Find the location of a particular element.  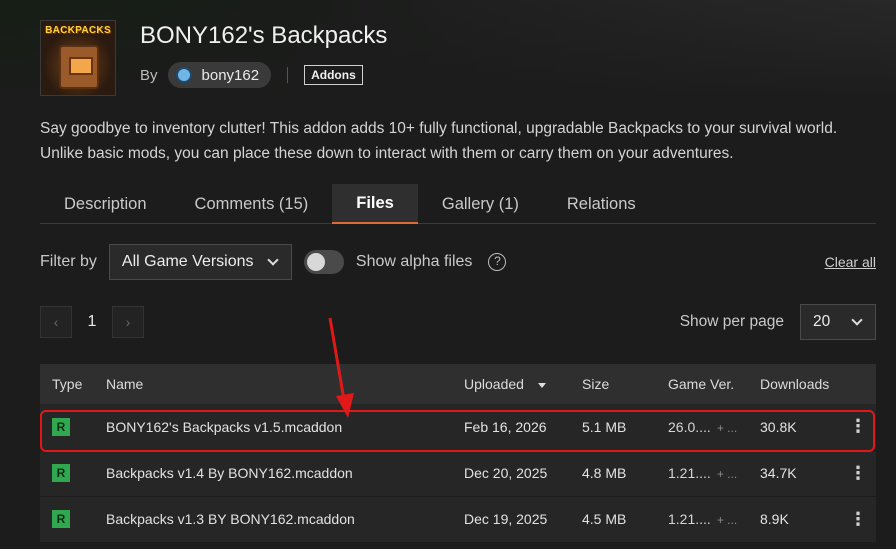

col-name: Name is located at coordinates (285, 384).